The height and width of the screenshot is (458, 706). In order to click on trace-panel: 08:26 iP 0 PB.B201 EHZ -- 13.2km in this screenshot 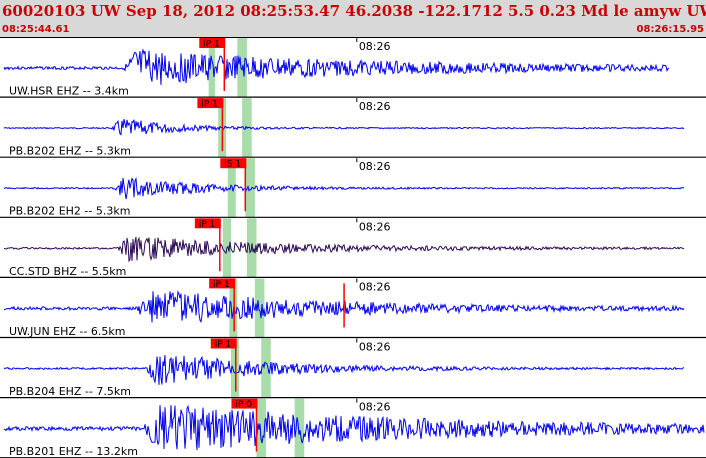, I will do `click(353, 428)`.